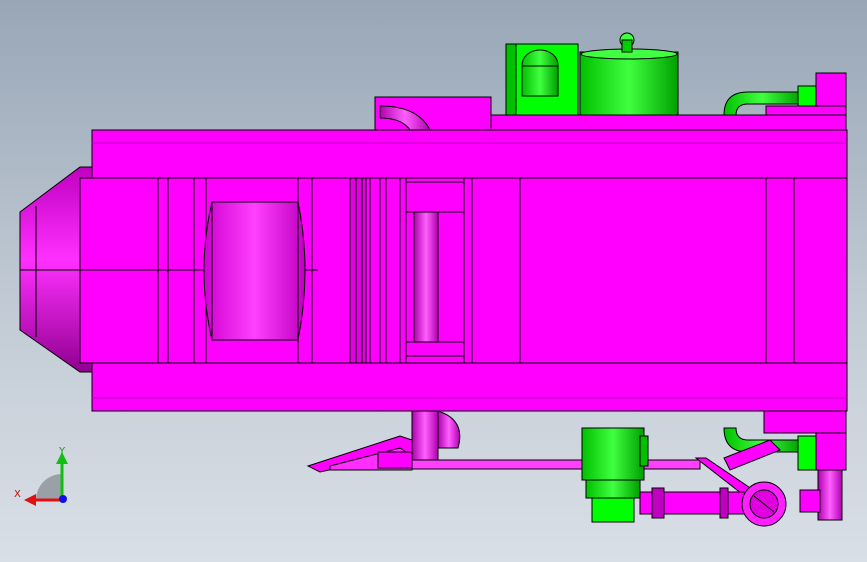 This screenshot has height=562, width=867. Describe the element at coordinates (831, 450) in the screenshot. I see `bottom-right-block` at that location.